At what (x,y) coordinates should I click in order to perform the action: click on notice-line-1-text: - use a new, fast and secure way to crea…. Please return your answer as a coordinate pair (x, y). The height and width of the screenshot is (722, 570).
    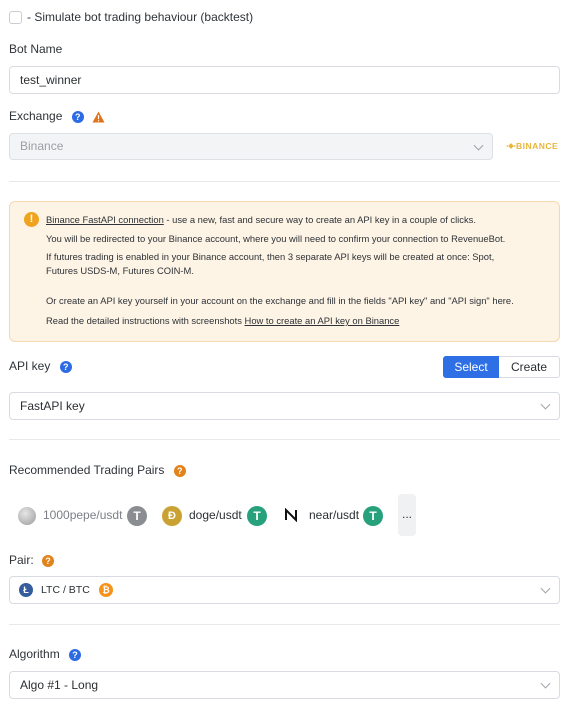
    Looking at the image, I should click on (319, 219).